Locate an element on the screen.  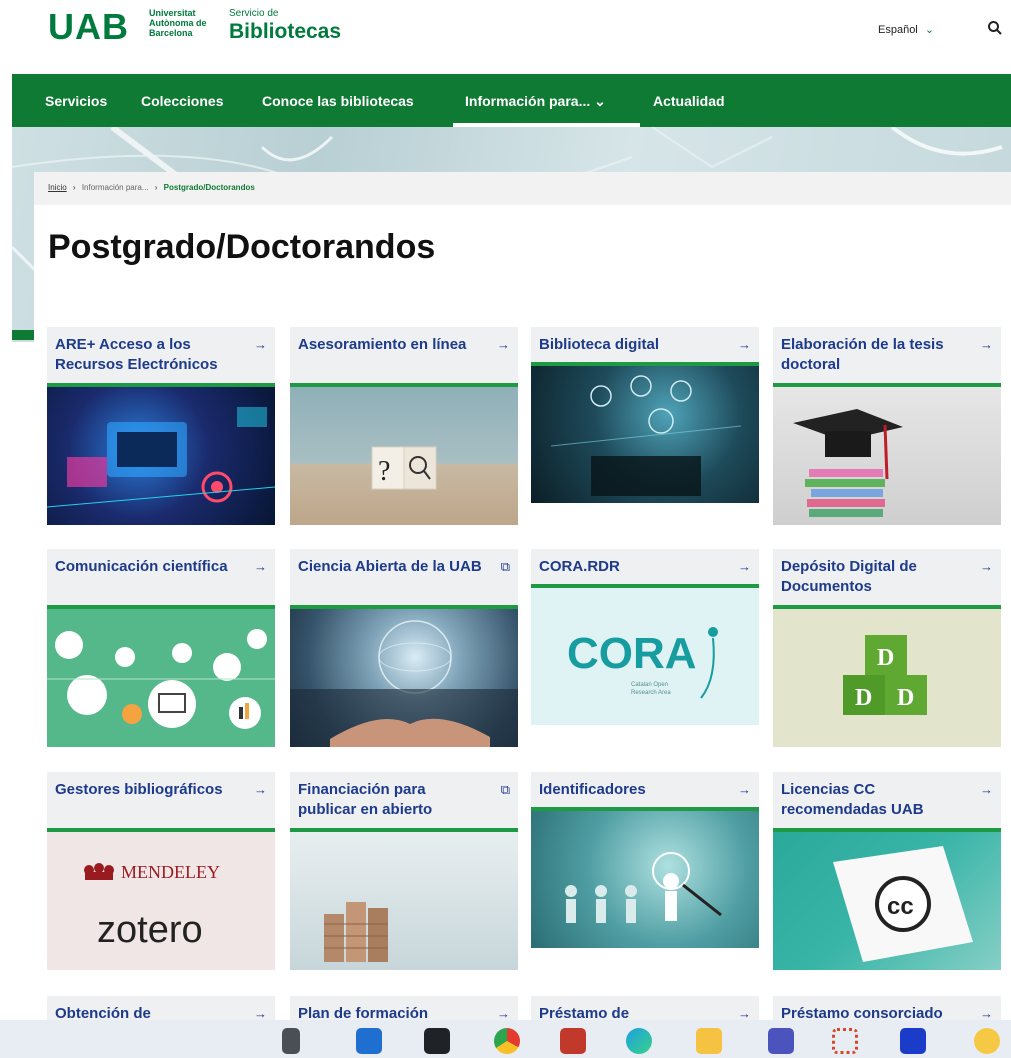
tile-ciencia-abierta: Ciencia Abierta de la UAB ⧉ is located at coordinates (404, 648).